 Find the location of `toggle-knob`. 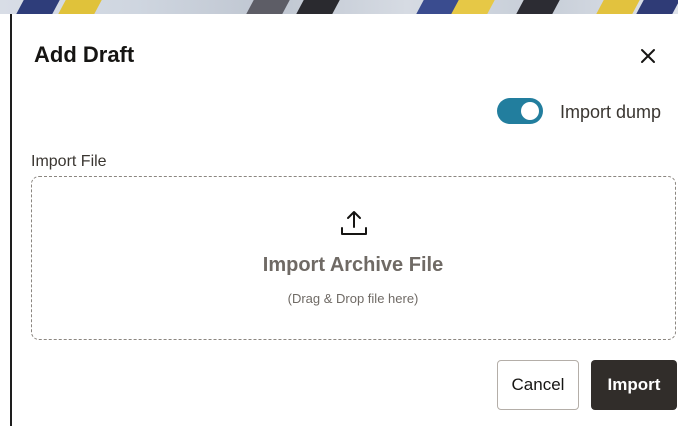

toggle-knob is located at coordinates (530, 111).